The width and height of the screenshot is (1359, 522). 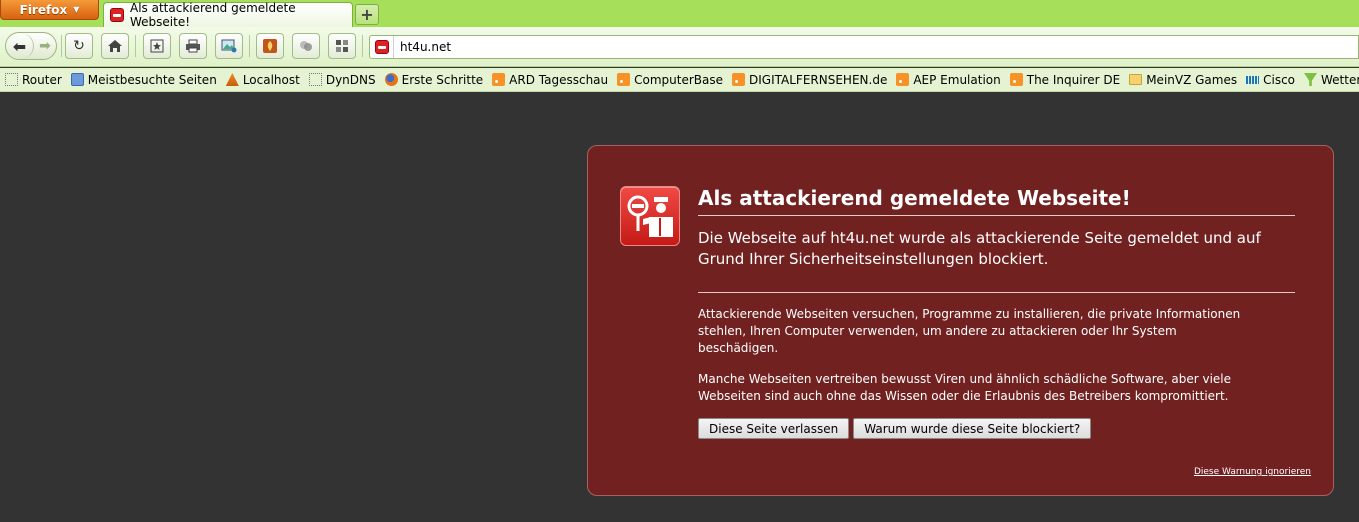 I want to click on addon-button, so click(x=270, y=46).